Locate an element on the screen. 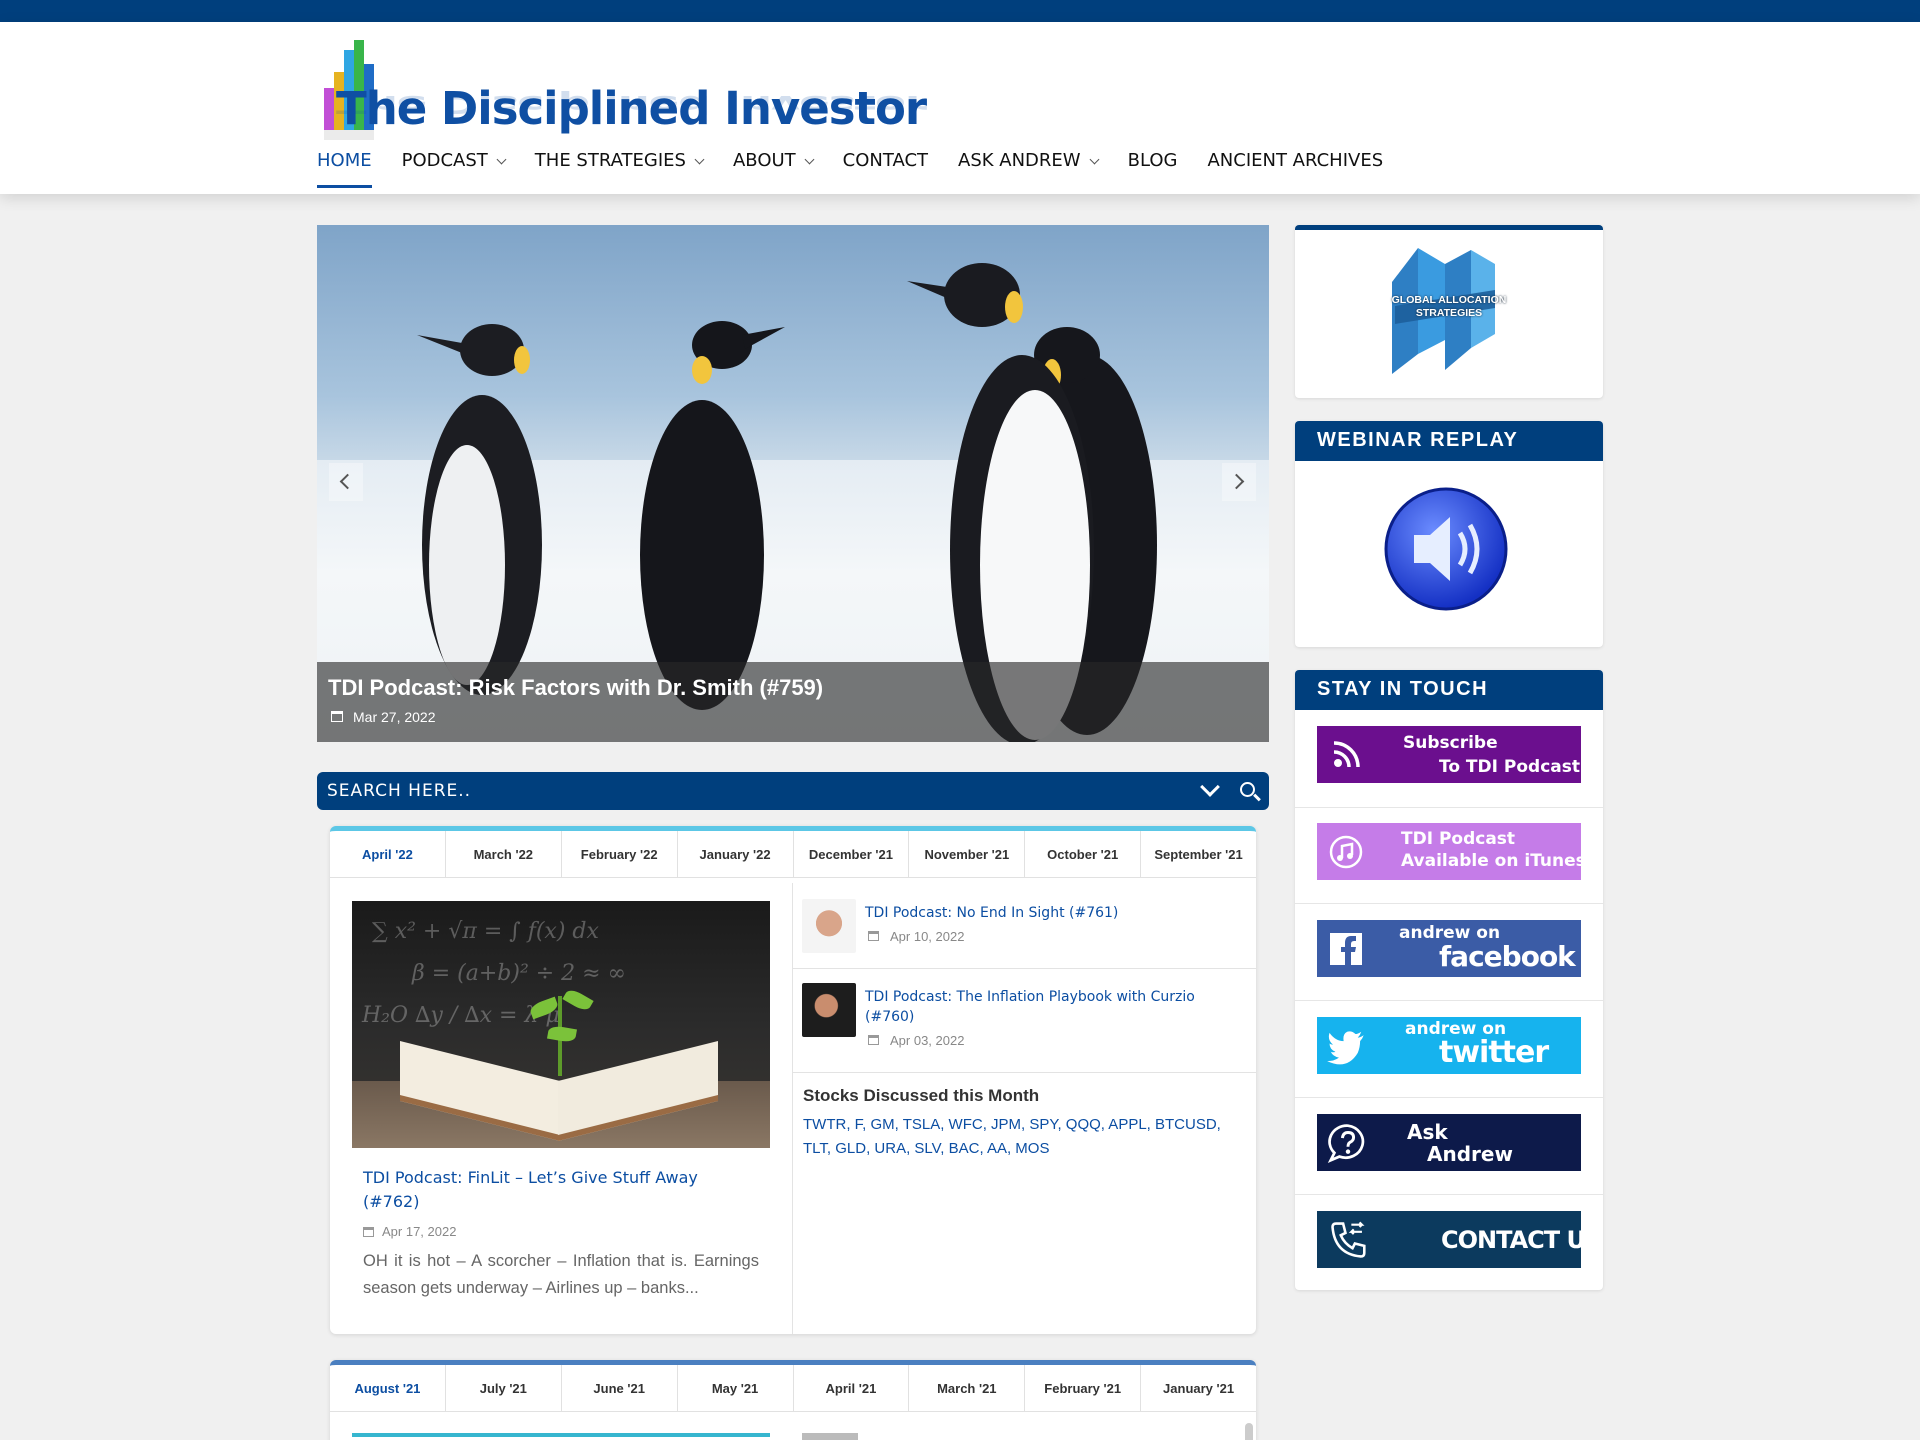  facebook-button: andrew on facebook is located at coordinates (1449, 948).